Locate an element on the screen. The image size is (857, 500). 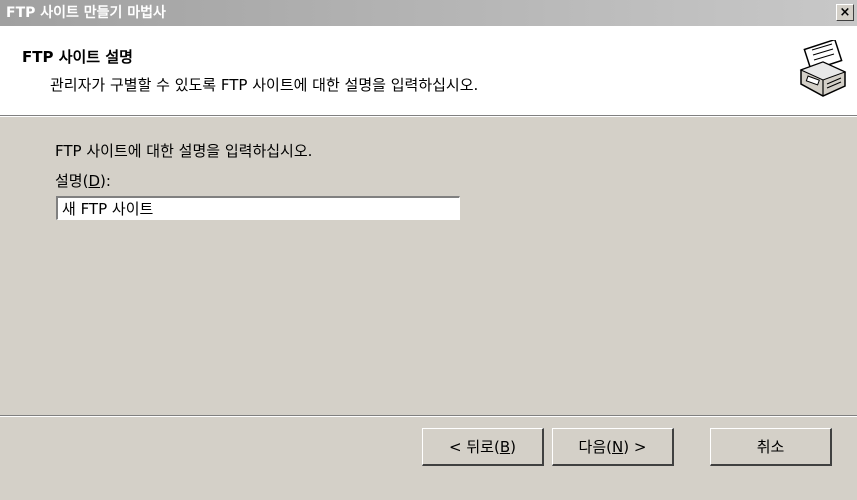
footer-separator-highlight is located at coordinates (428, 416).